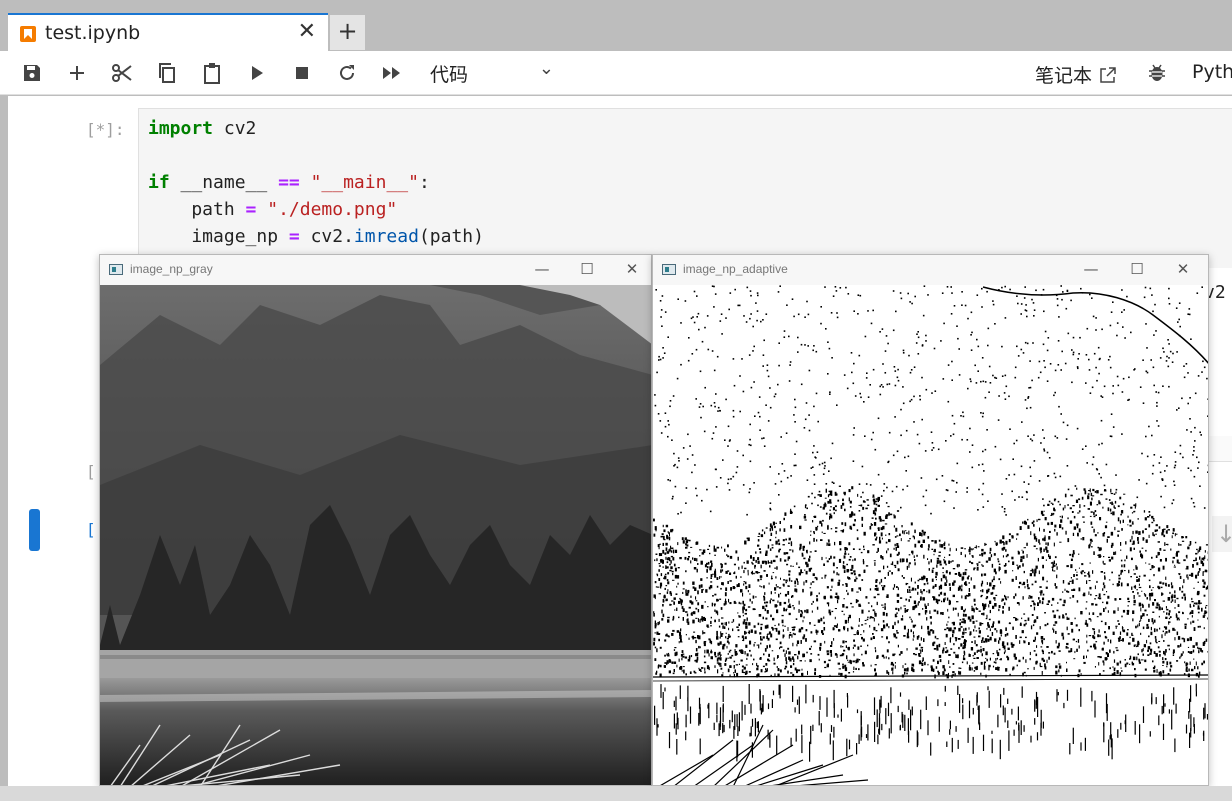 Image resolution: width=1232 pixels, height=801 pixels. Describe the element at coordinates (302, 73) in the screenshot. I see `stop-icon` at that location.